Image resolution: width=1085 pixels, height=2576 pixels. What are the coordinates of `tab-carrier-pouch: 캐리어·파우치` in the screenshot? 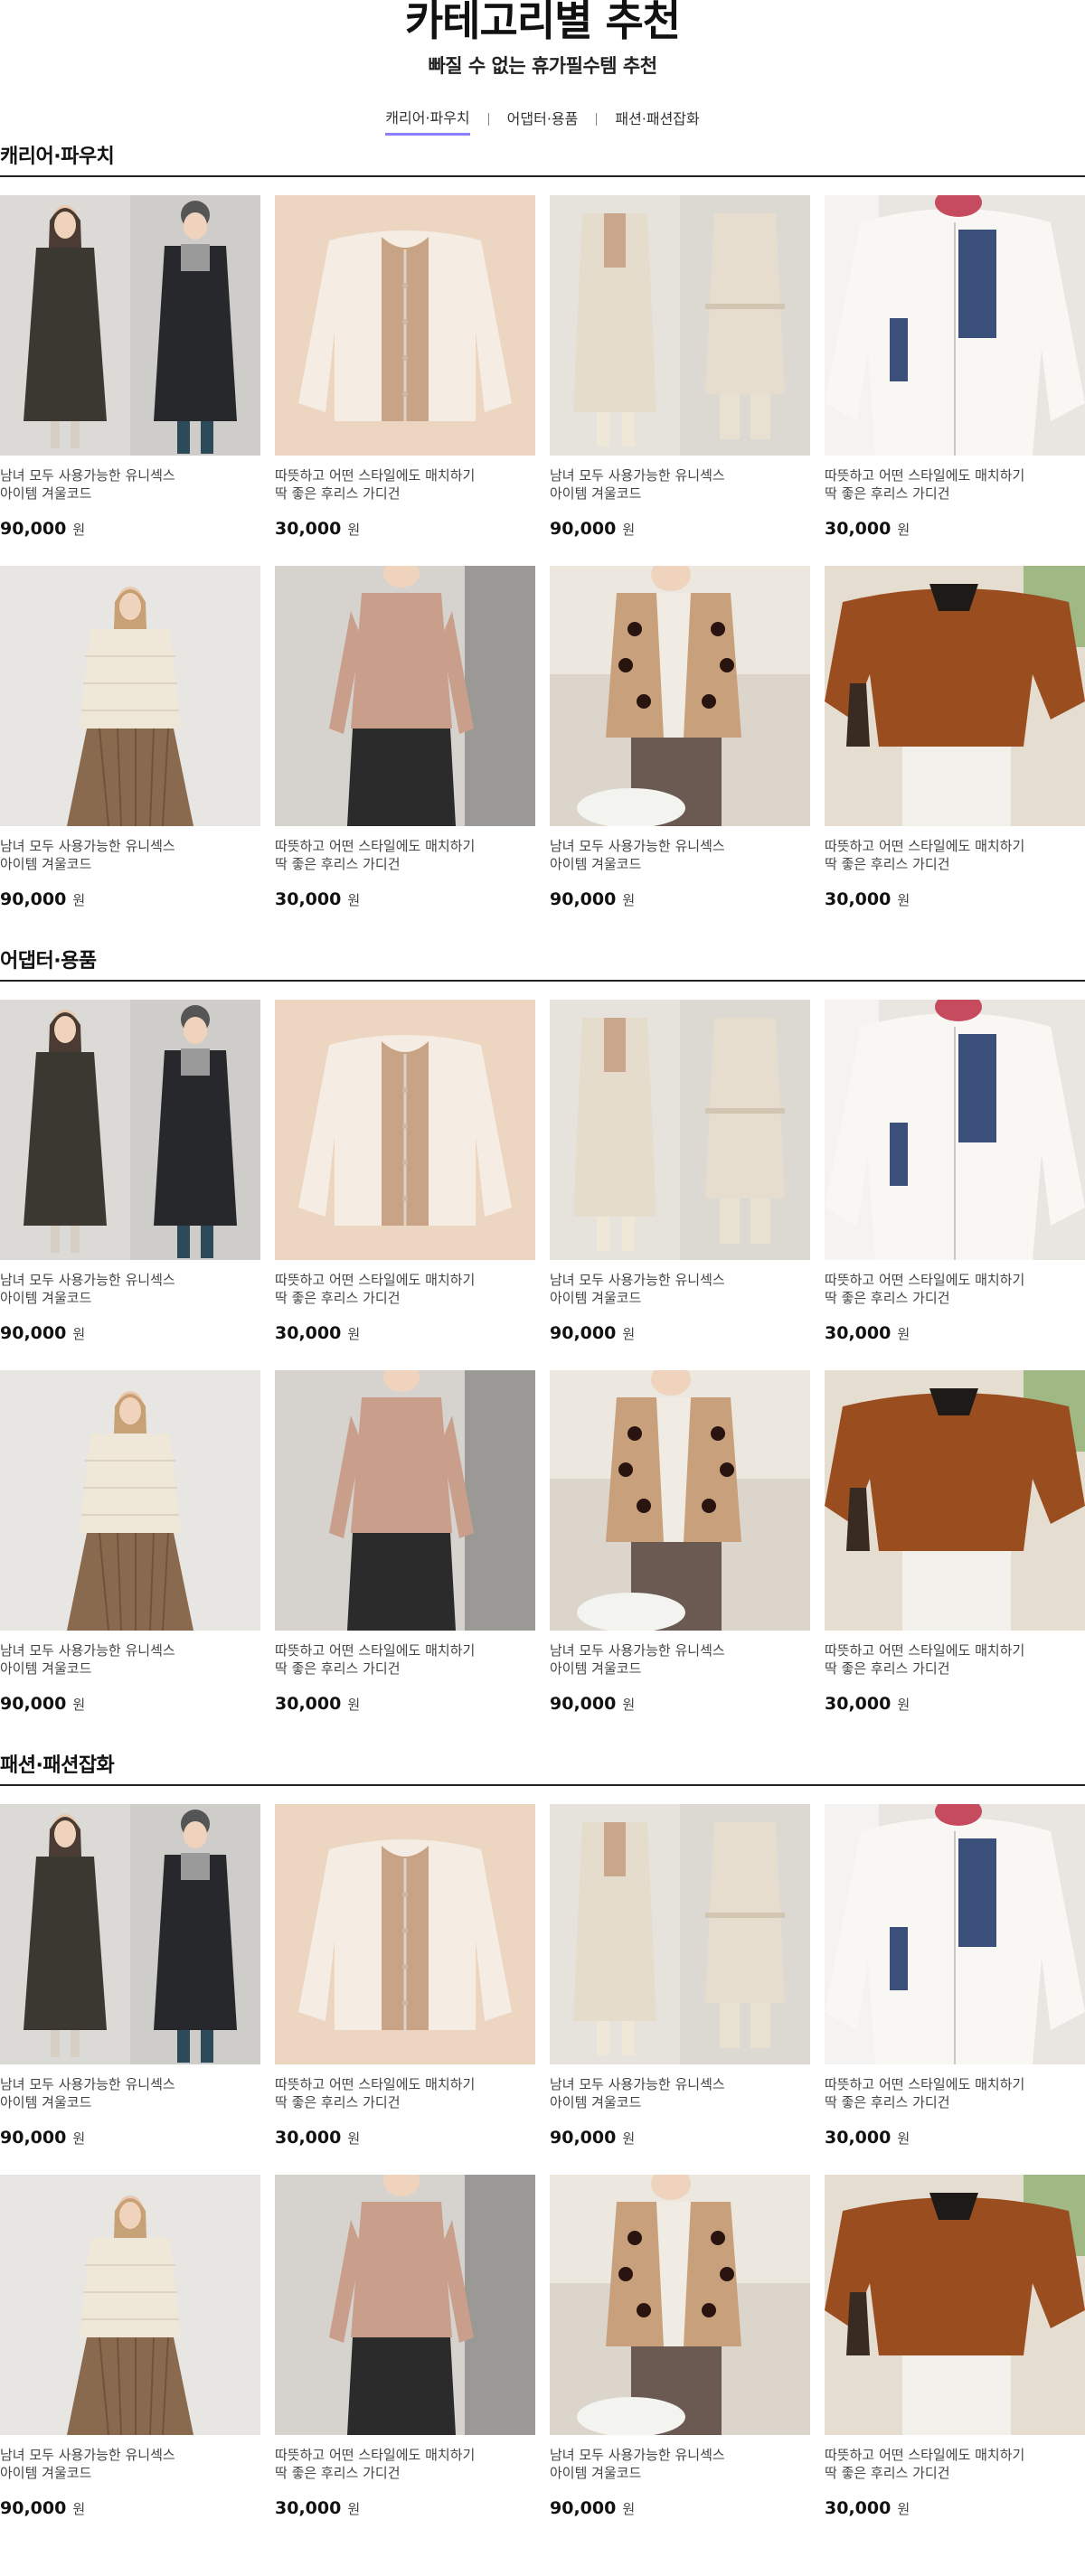 It's located at (428, 123).